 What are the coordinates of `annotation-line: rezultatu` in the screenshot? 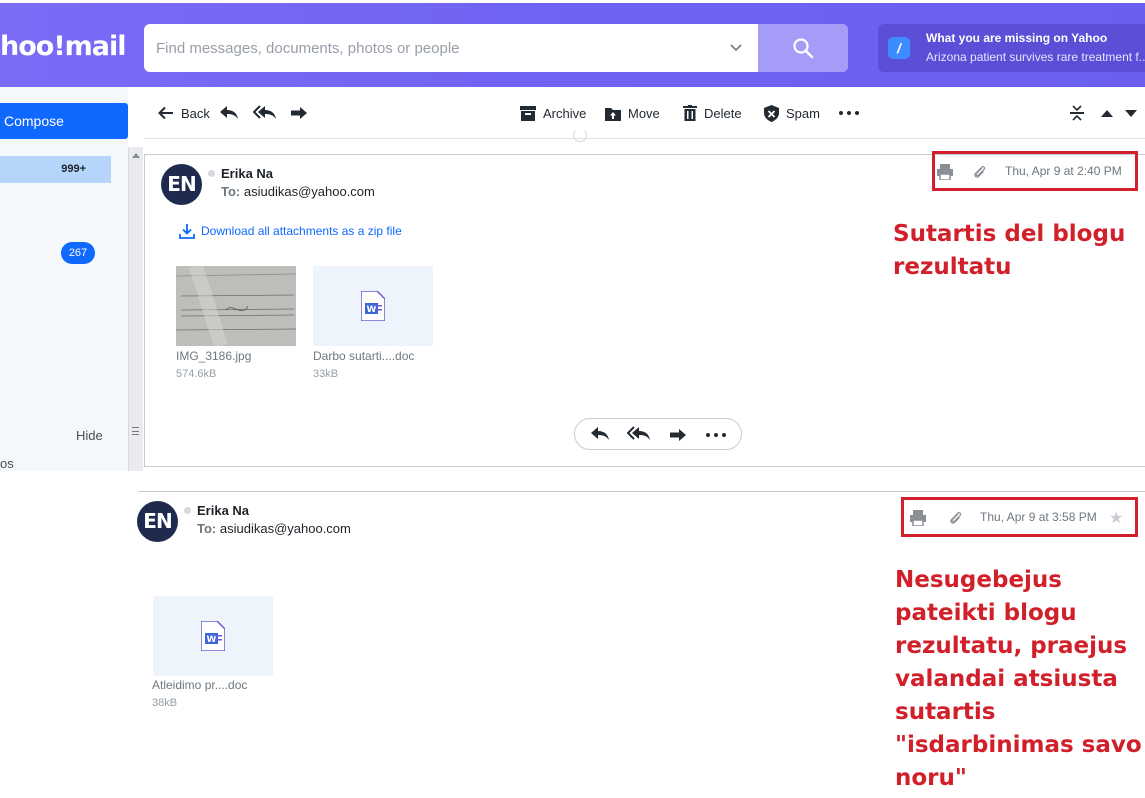 It's located at (952, 267).